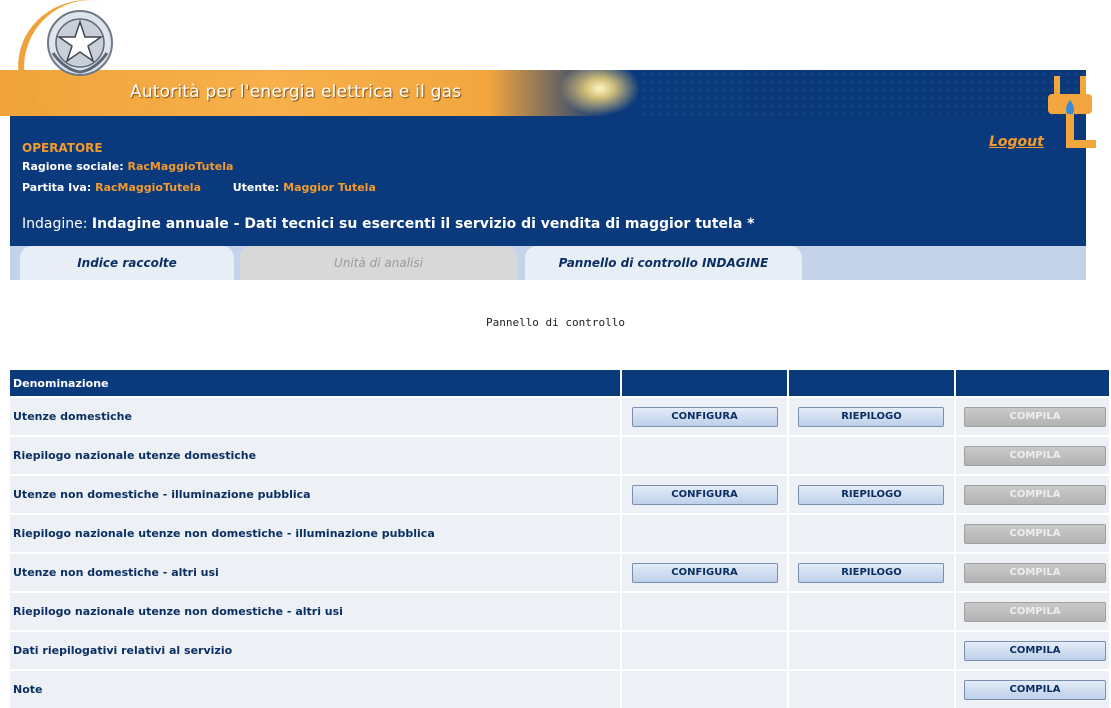 The width and height of the screenshot is (1111, 708). What do you see at coordinates (872, 383) in the screenshot?
I see `column-header-riepilogo` at bounding box center [872, 383].